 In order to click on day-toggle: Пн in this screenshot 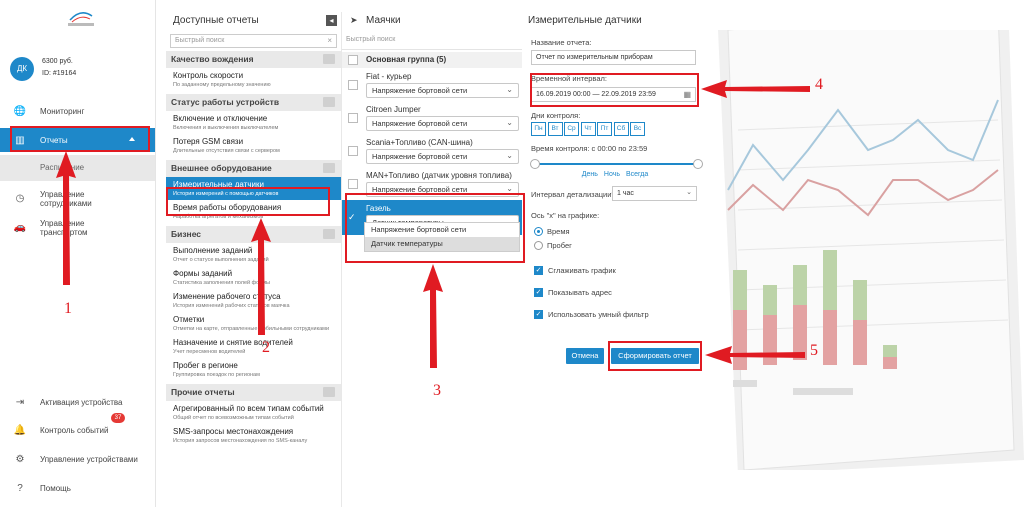, I will do `click(538, 129)`.